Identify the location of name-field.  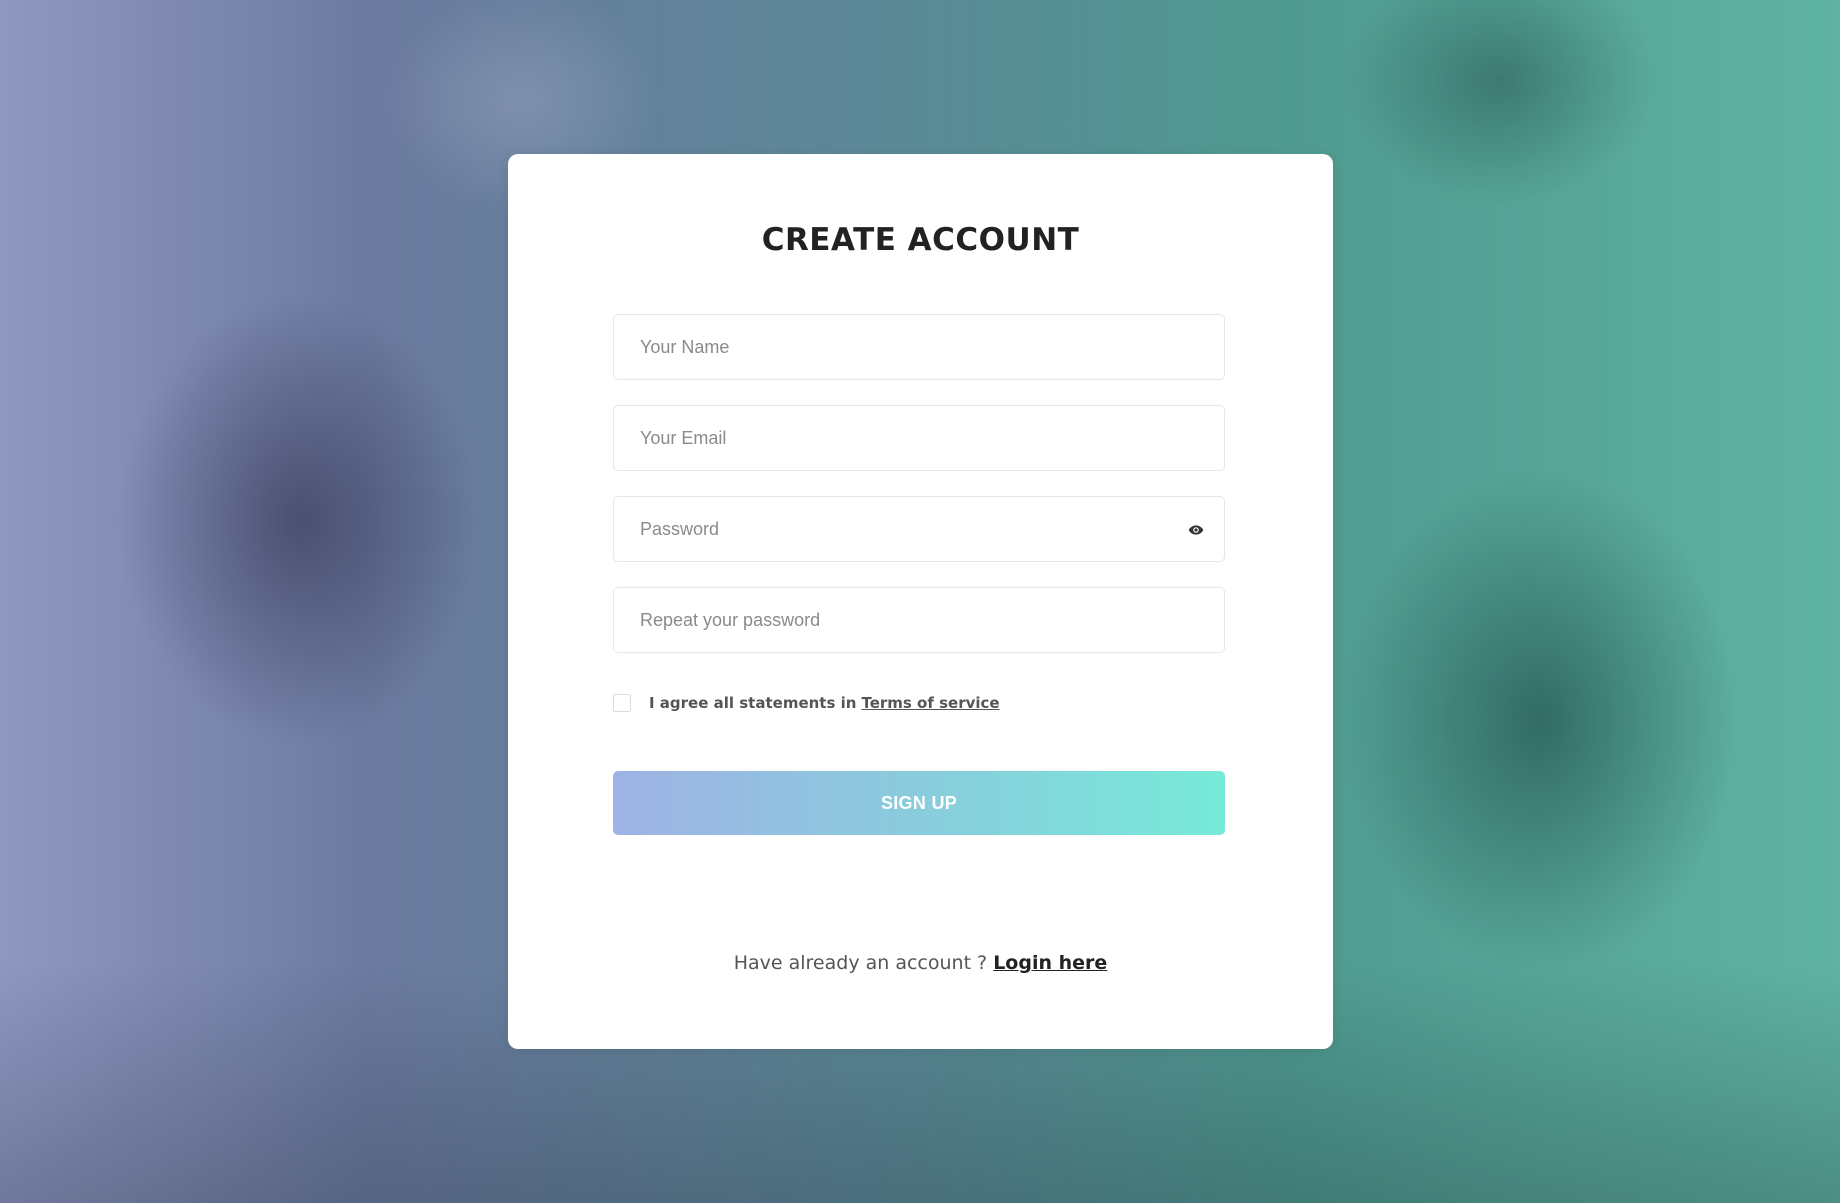
(919, 347).